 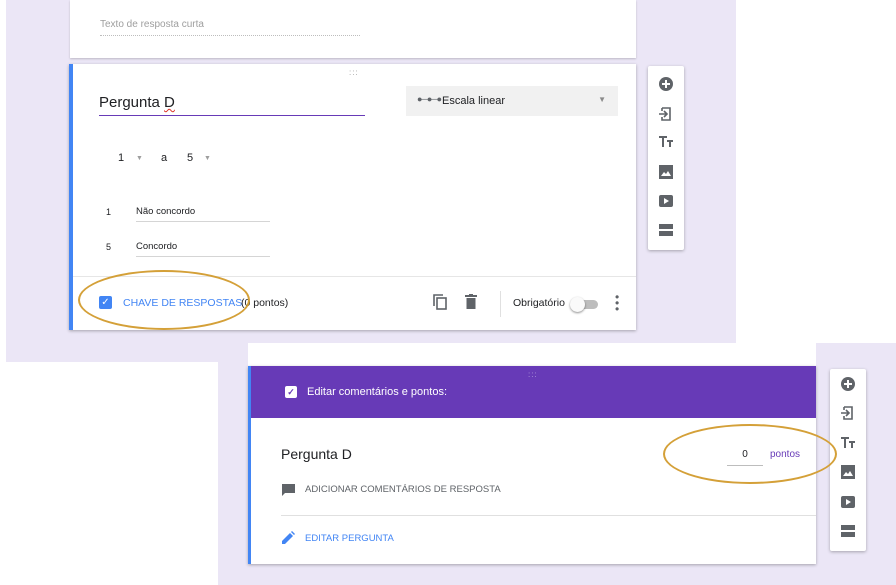 I want to click on duplicate-icon, so click(x=440, y=304).